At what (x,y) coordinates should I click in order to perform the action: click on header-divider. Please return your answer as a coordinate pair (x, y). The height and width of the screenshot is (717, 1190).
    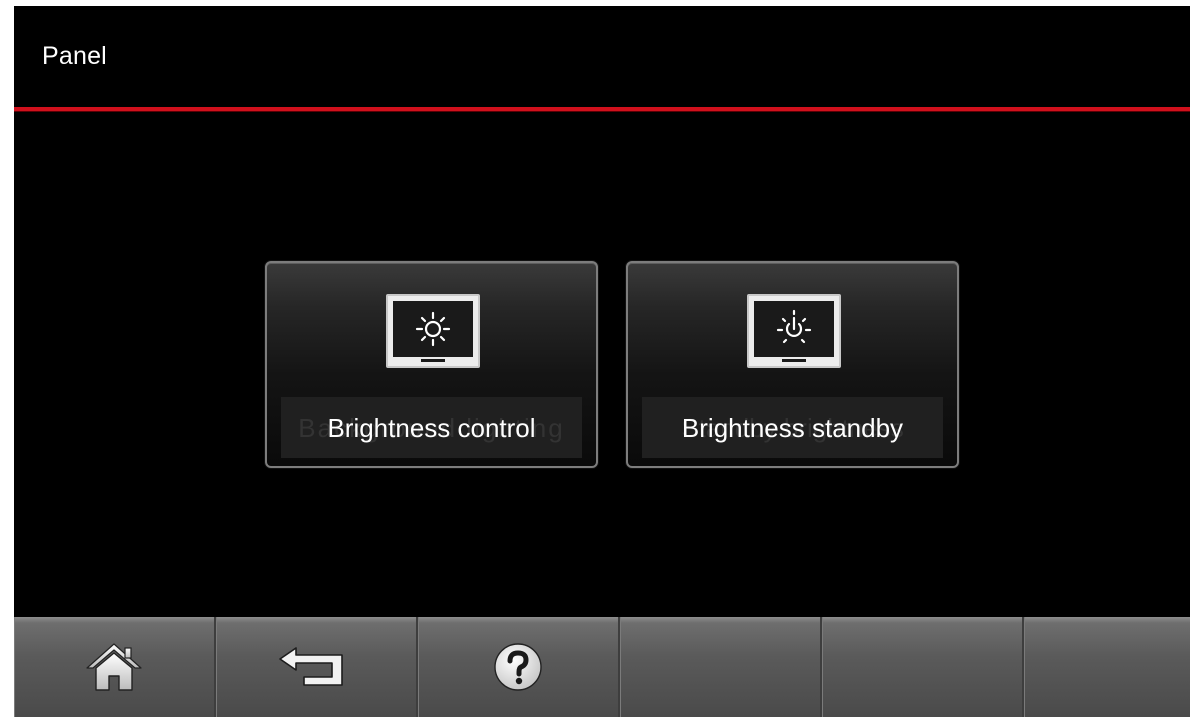
    Looking at the image, I should click on (602, 109).